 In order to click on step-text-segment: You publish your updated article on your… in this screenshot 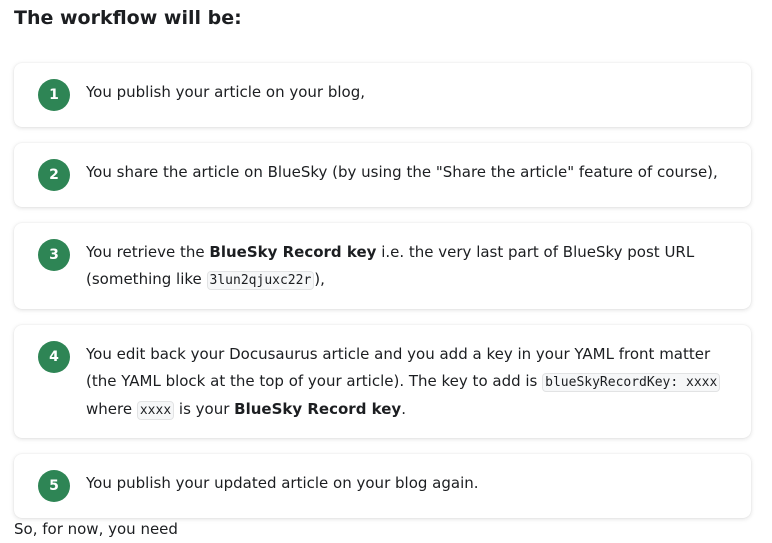, I will do `click(282, 483)`.